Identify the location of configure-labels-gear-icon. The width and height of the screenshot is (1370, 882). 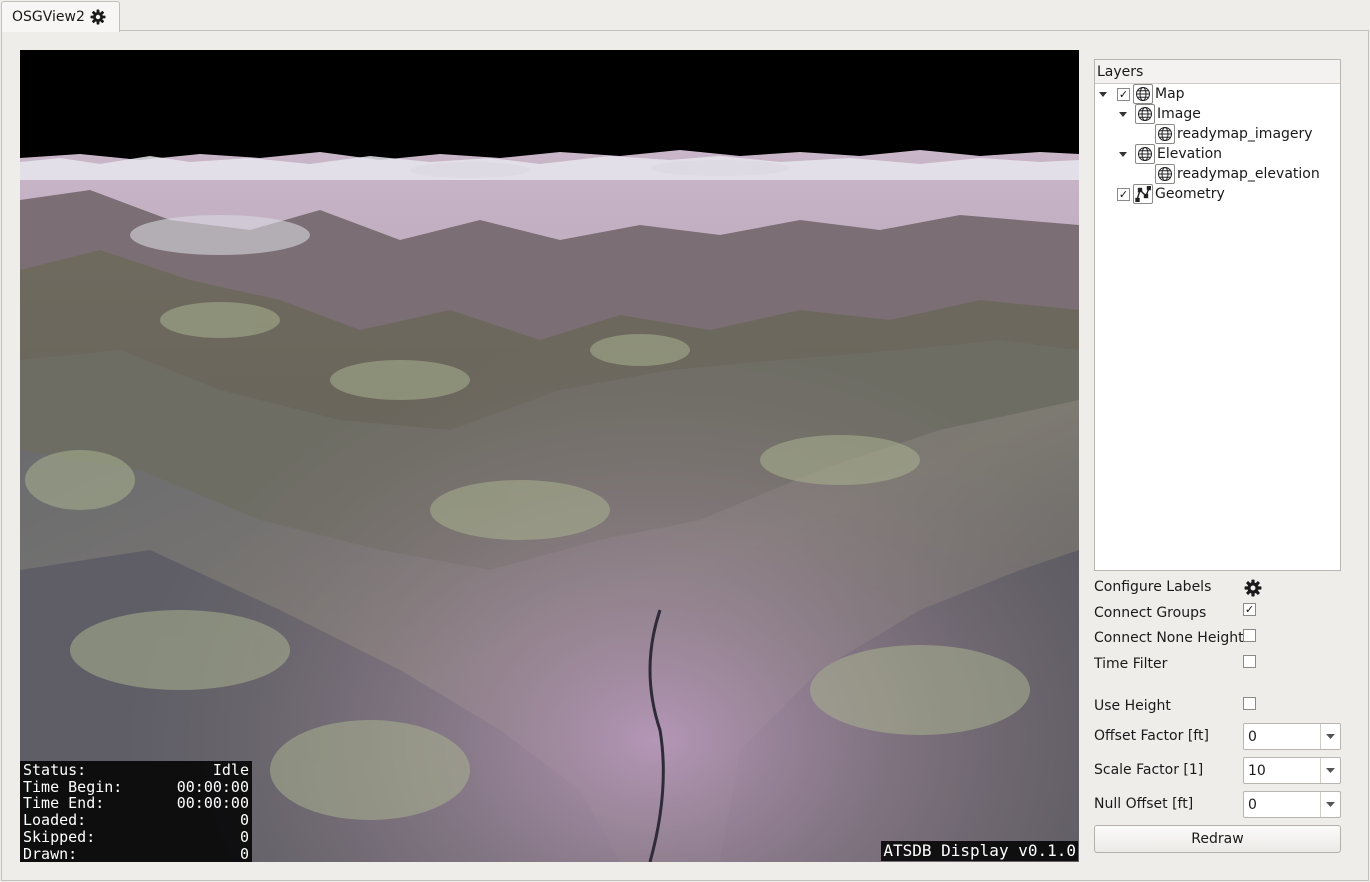
(1253, 588).